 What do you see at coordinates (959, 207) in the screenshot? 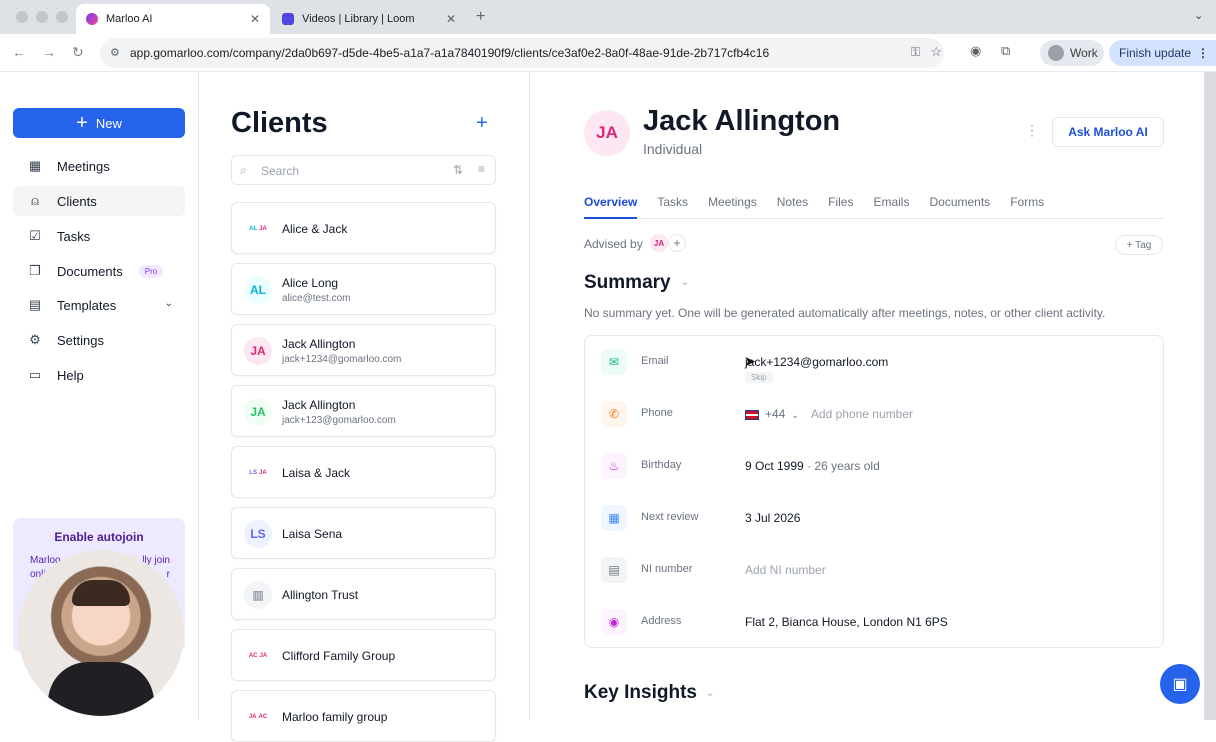
I see `tab-documents: Documents` at bounding box center [959, 207].